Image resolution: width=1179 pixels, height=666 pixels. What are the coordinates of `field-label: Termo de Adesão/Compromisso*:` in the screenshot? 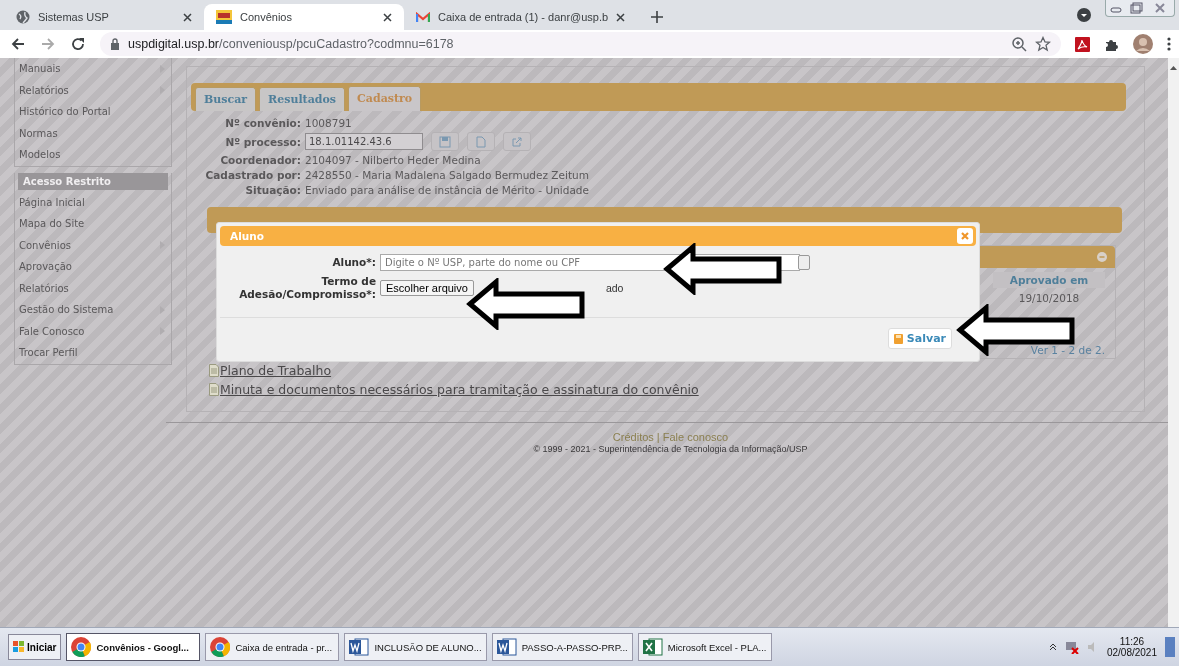 It's located at (307, 288).